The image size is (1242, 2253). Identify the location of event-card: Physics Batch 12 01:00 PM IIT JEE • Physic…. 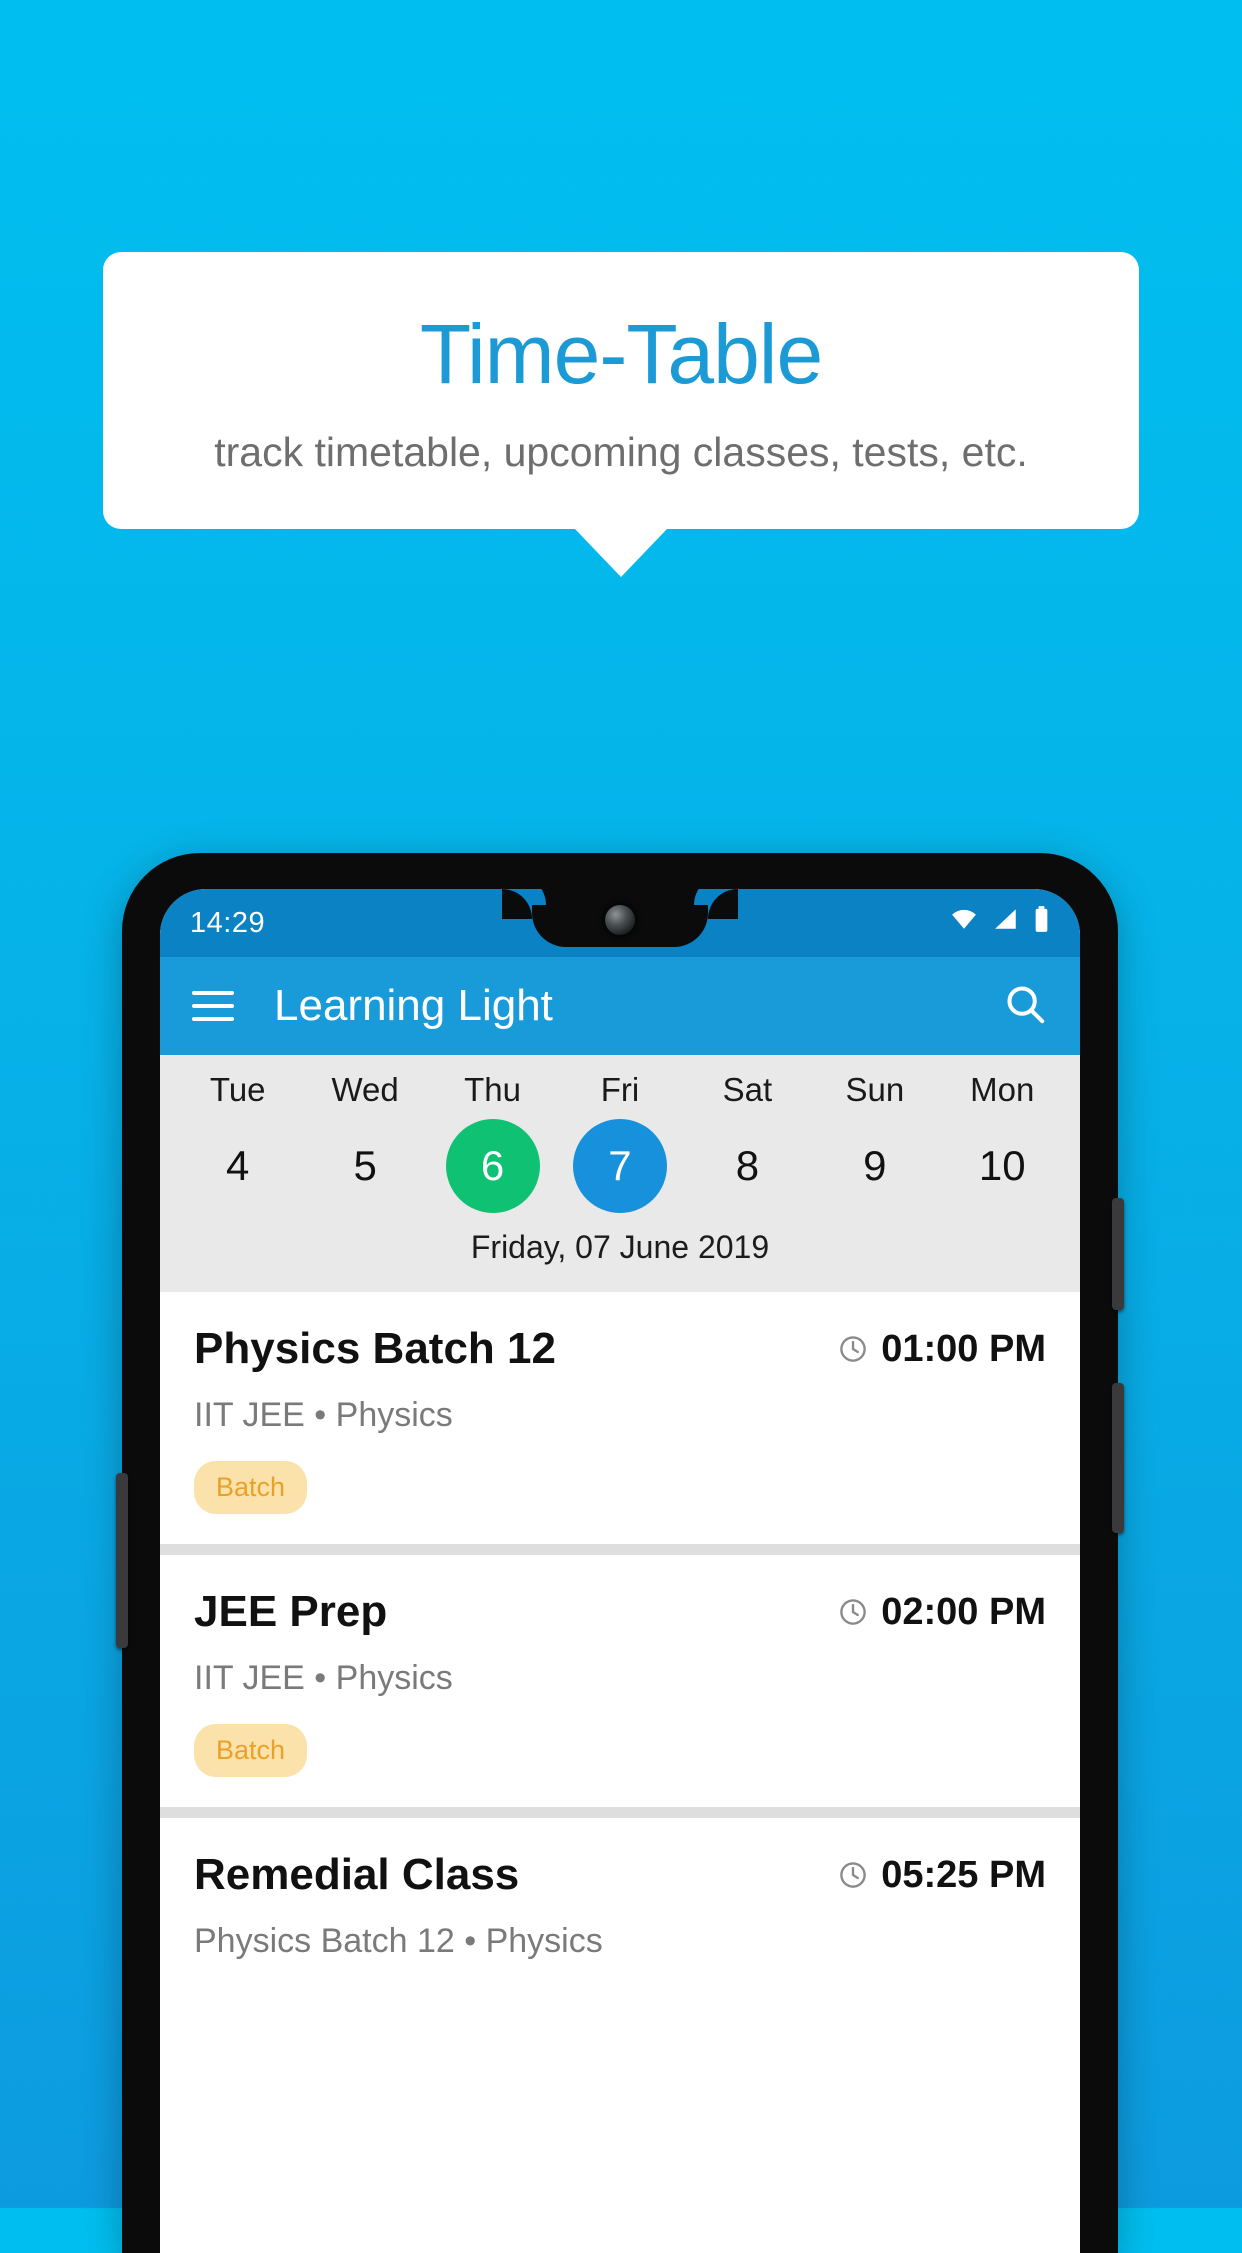
(620, 1418).